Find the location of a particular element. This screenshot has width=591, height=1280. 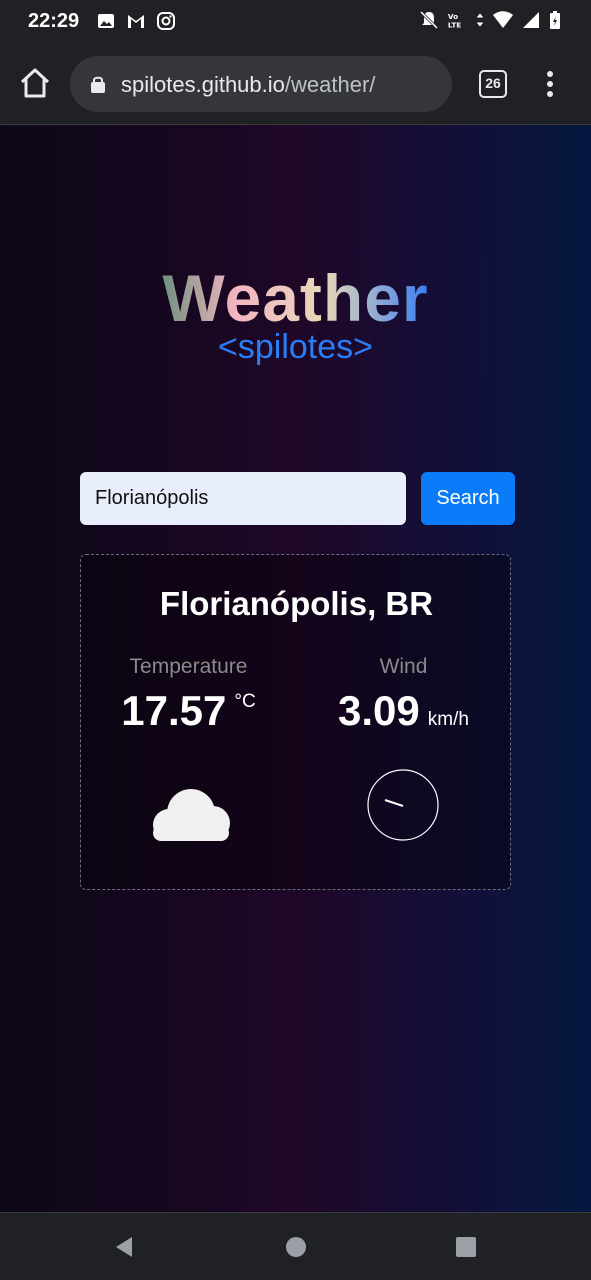

city-search-input is located at coordinates (243, 498).